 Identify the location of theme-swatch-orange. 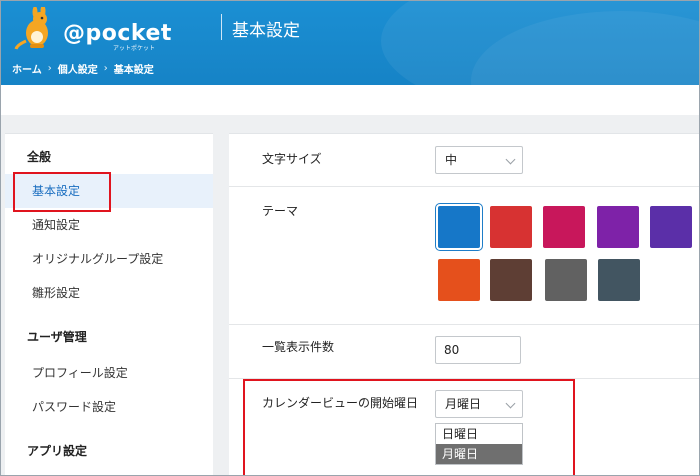
(459, 280).